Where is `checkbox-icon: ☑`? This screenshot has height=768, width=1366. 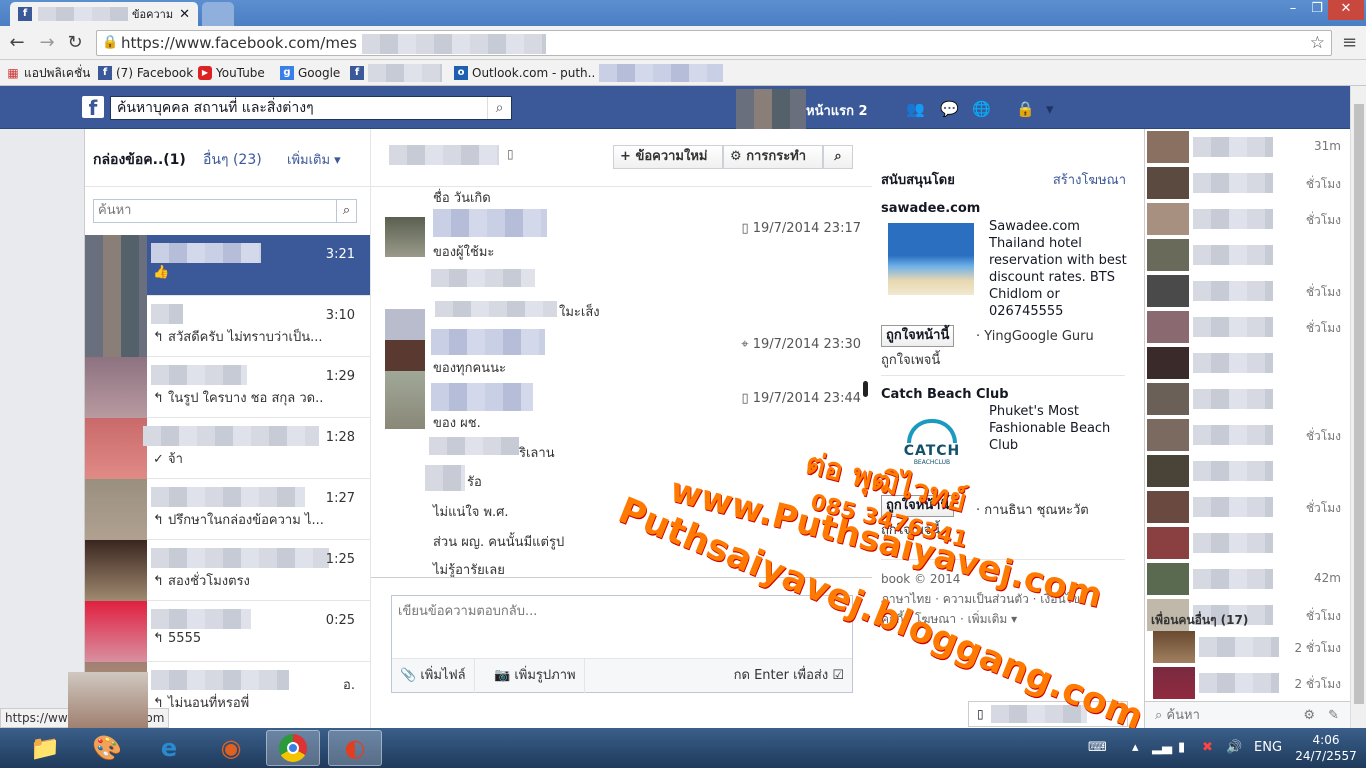
checkbox-icon: ☑ is located at coordinates (838, 675).